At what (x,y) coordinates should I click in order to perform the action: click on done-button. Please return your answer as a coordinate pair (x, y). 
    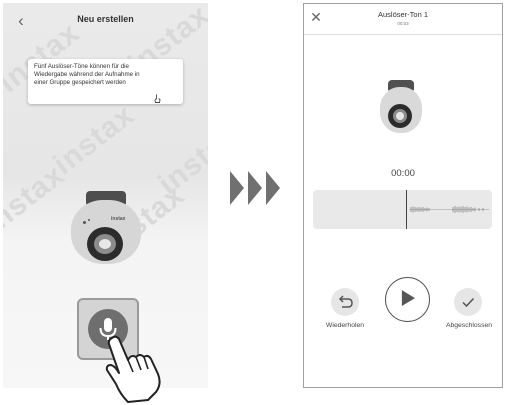
    Looking at the image, I should click on (468, 302).